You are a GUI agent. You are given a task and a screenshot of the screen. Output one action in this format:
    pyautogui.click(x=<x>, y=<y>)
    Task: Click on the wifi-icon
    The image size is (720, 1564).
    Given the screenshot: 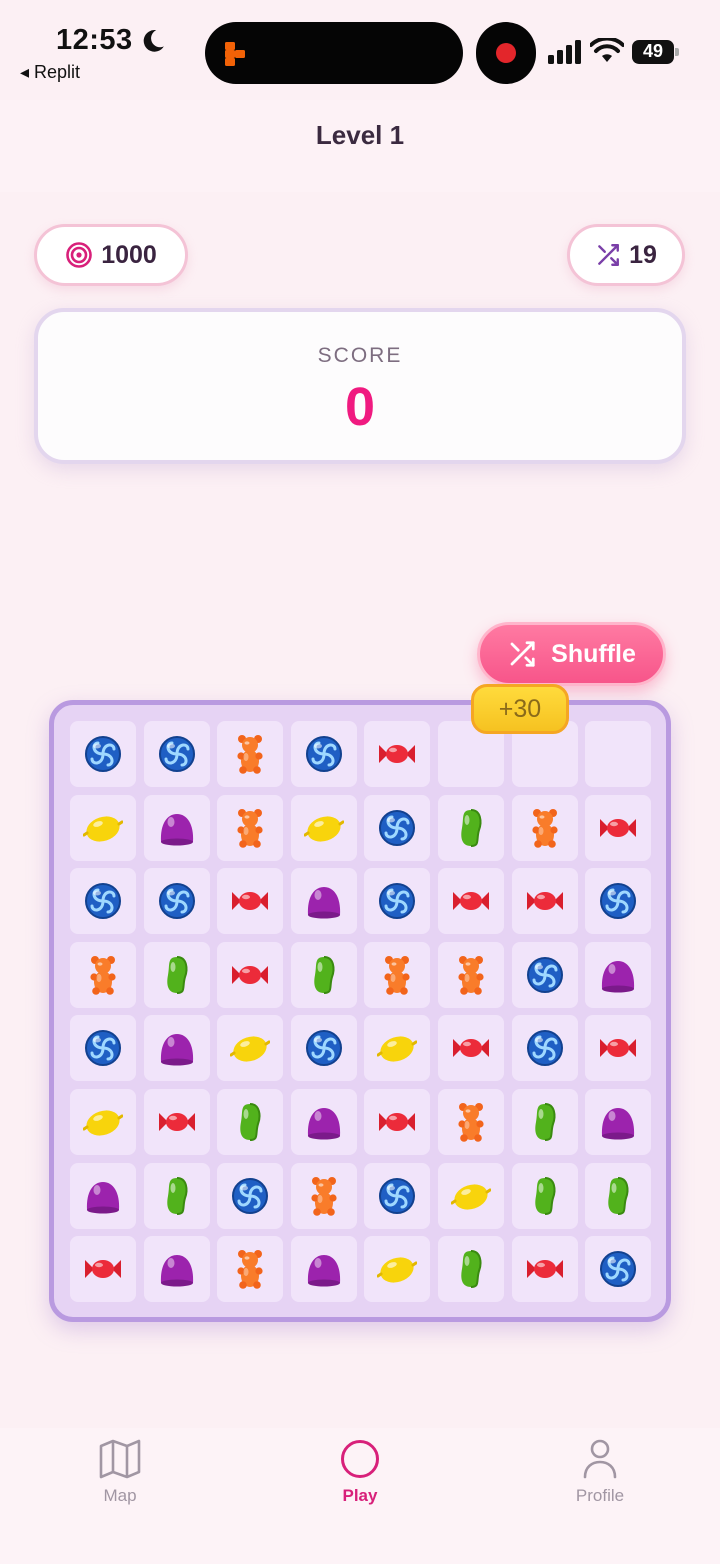 What is the action you would take?
    pyautogui.click(x=607, y=50)
    